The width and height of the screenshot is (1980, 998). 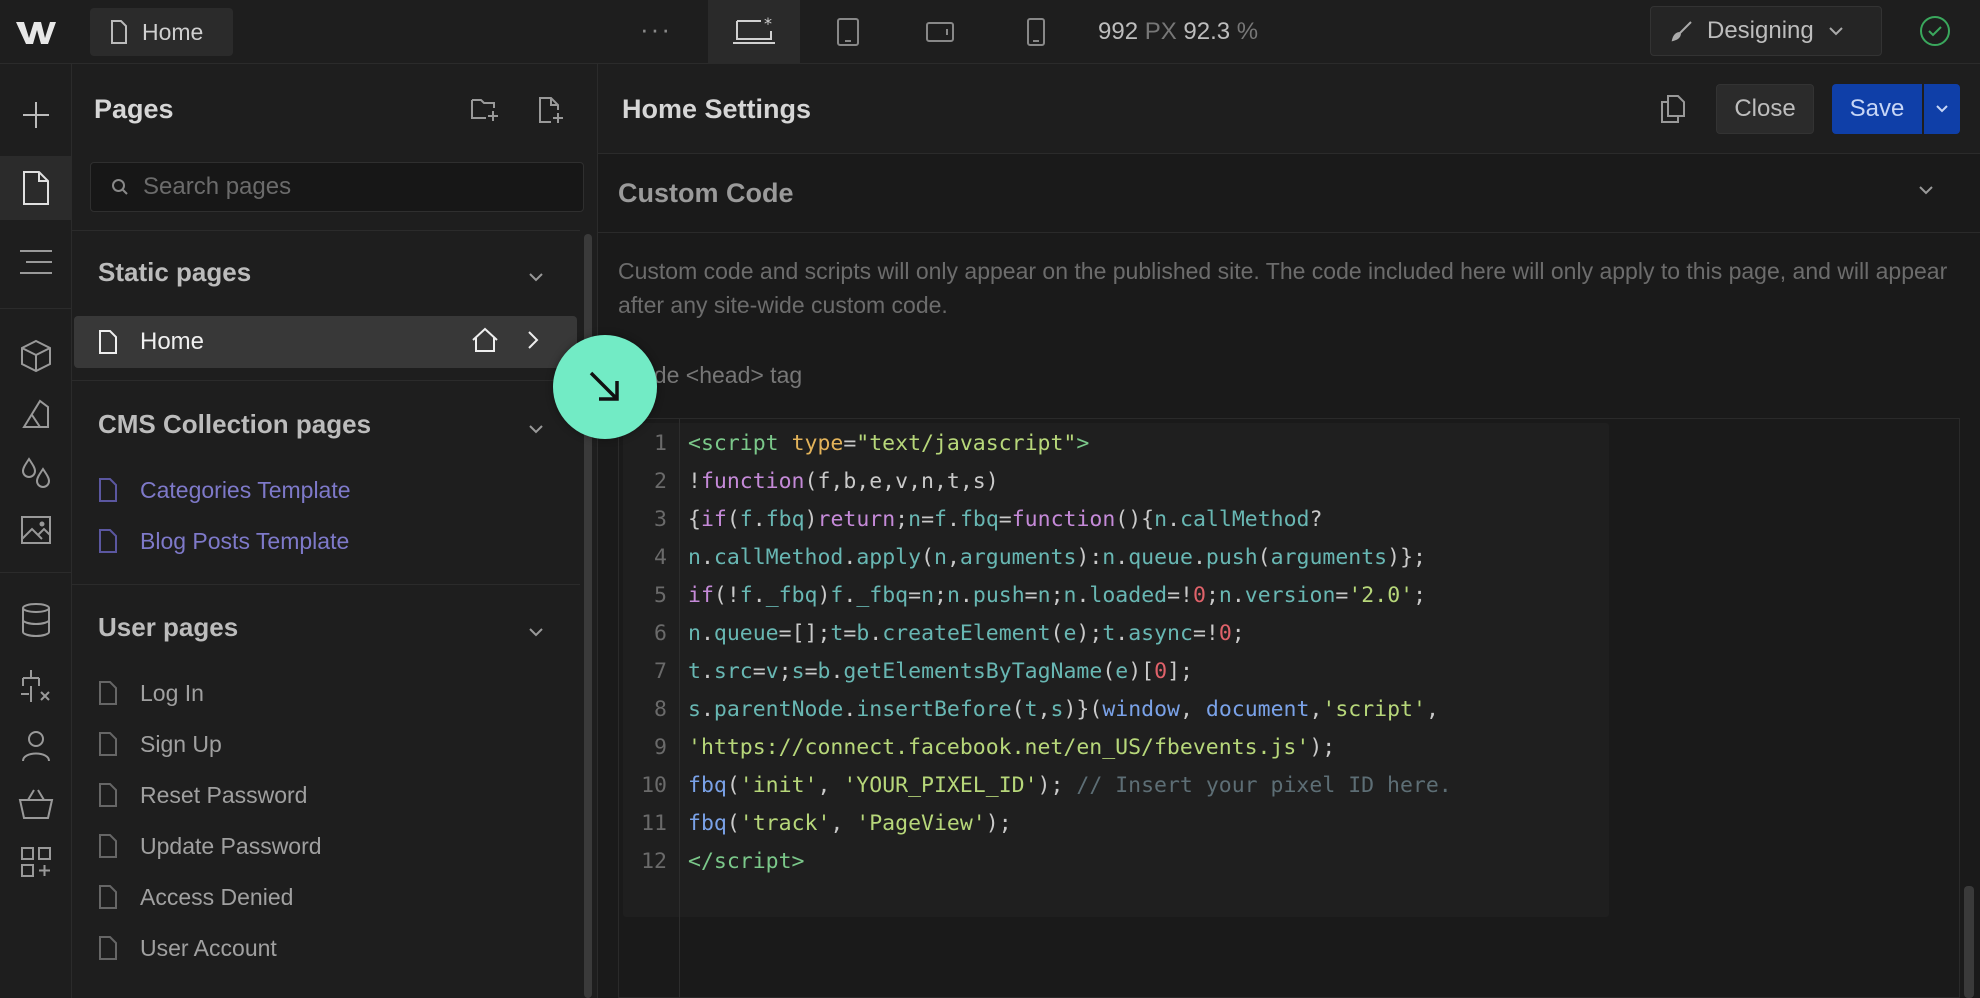 I want to click on cms-button, so click(x=36, y=620).